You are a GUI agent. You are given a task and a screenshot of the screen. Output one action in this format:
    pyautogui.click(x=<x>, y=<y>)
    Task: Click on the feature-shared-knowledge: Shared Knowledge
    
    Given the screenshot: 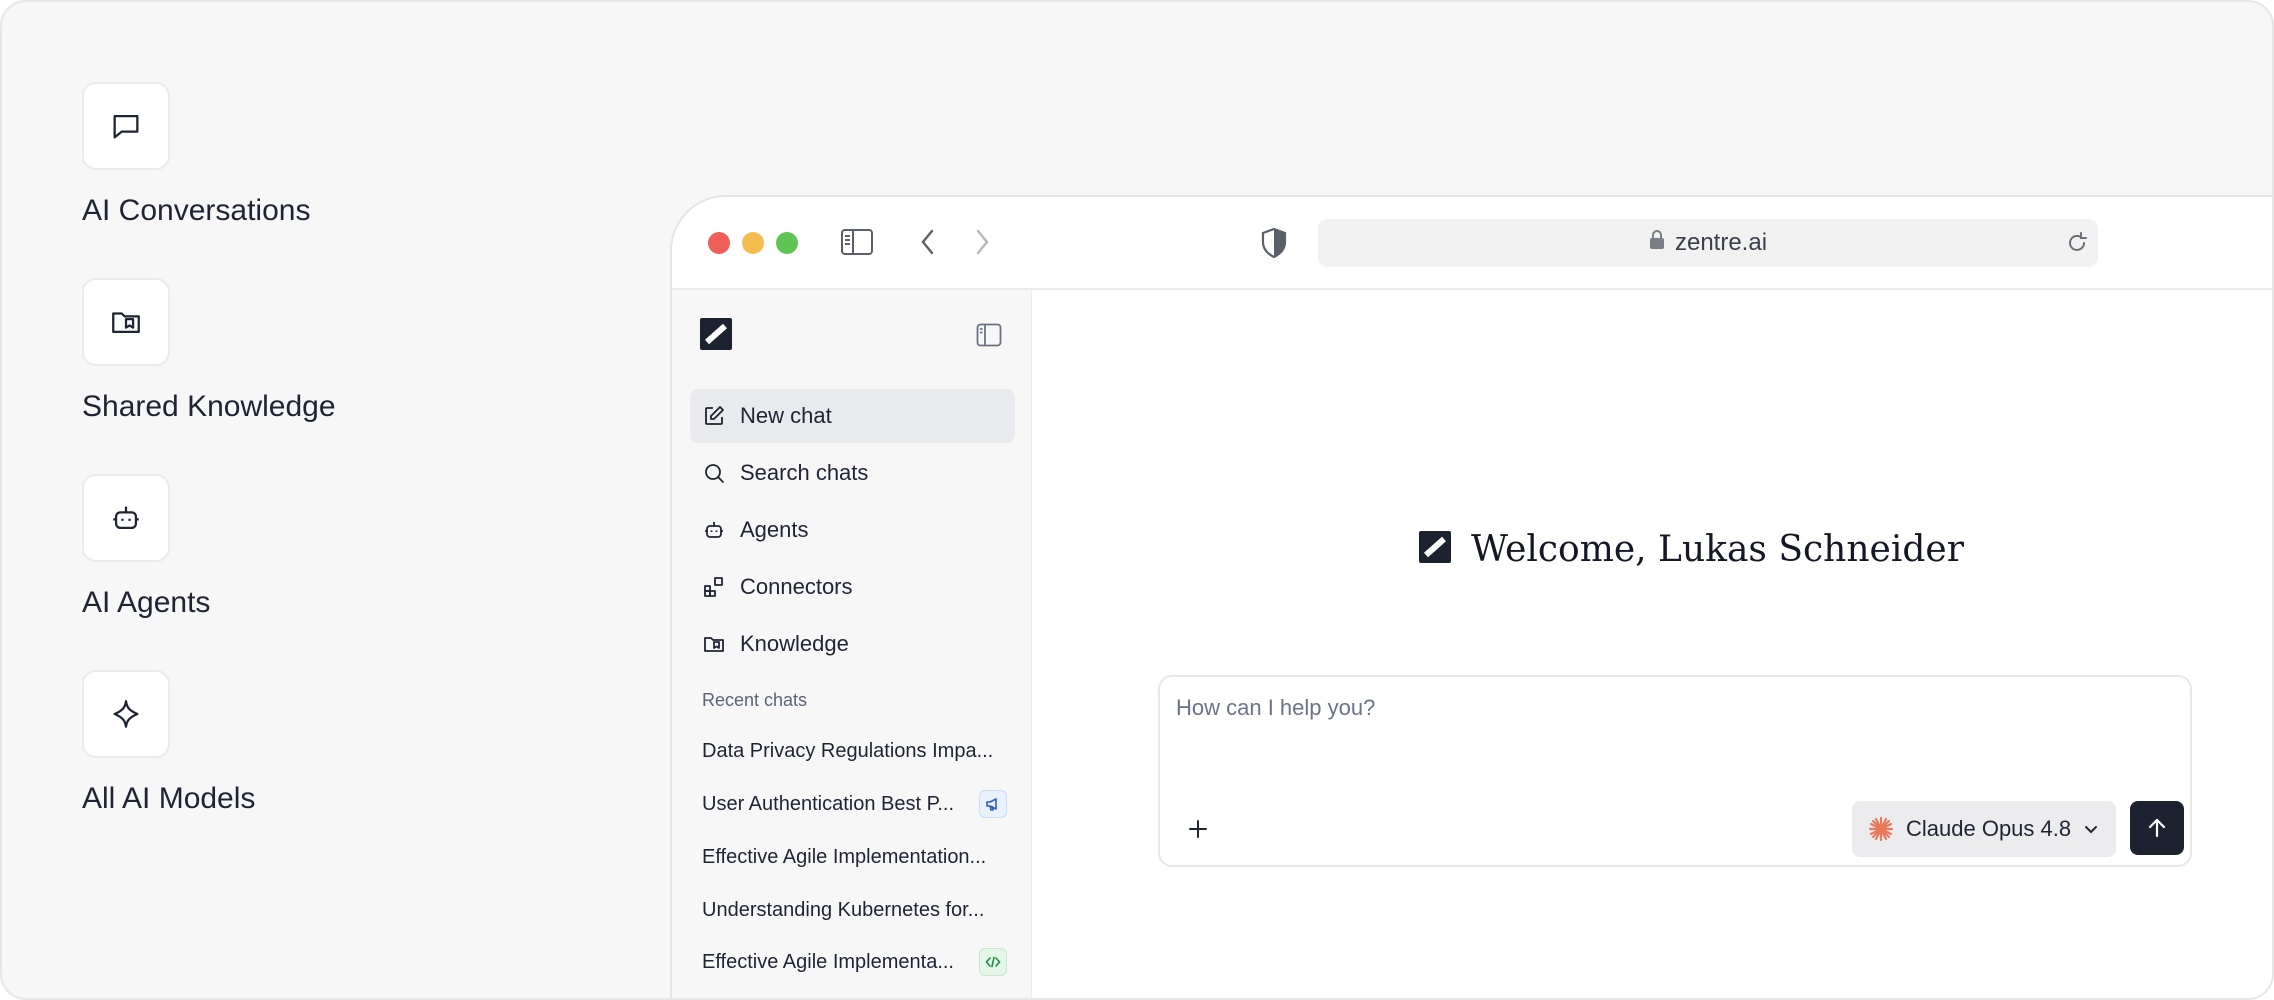 What is the action you would take?
    pyautogui.click(x=209, y=351)
    